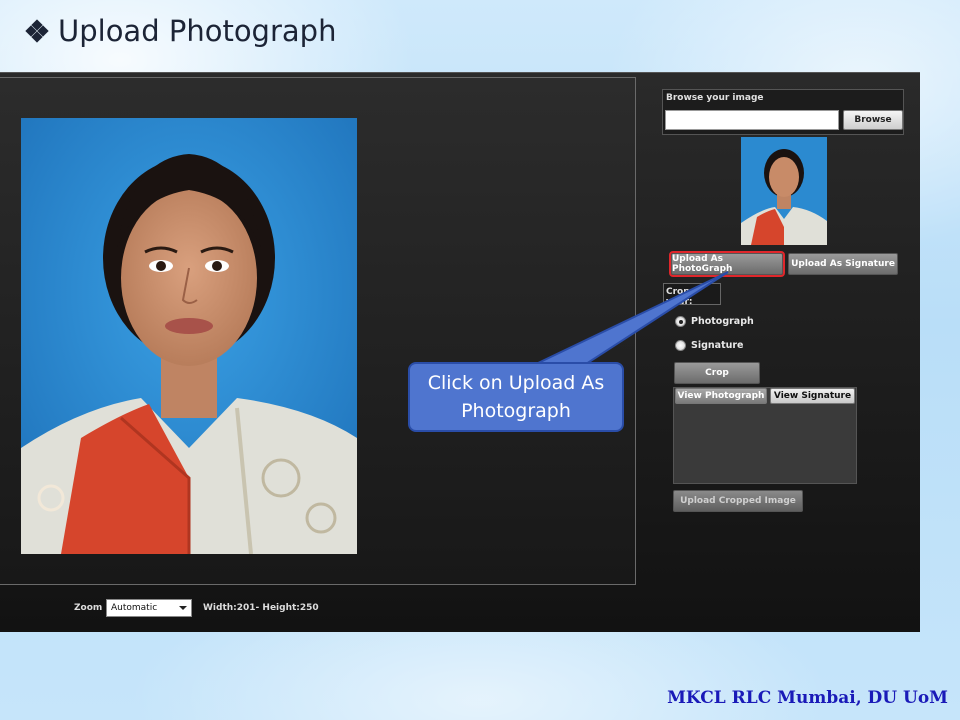 The image size is (960, 720). I want to click on callout-text: Click on Upload As Photograph, so click(516, 397).